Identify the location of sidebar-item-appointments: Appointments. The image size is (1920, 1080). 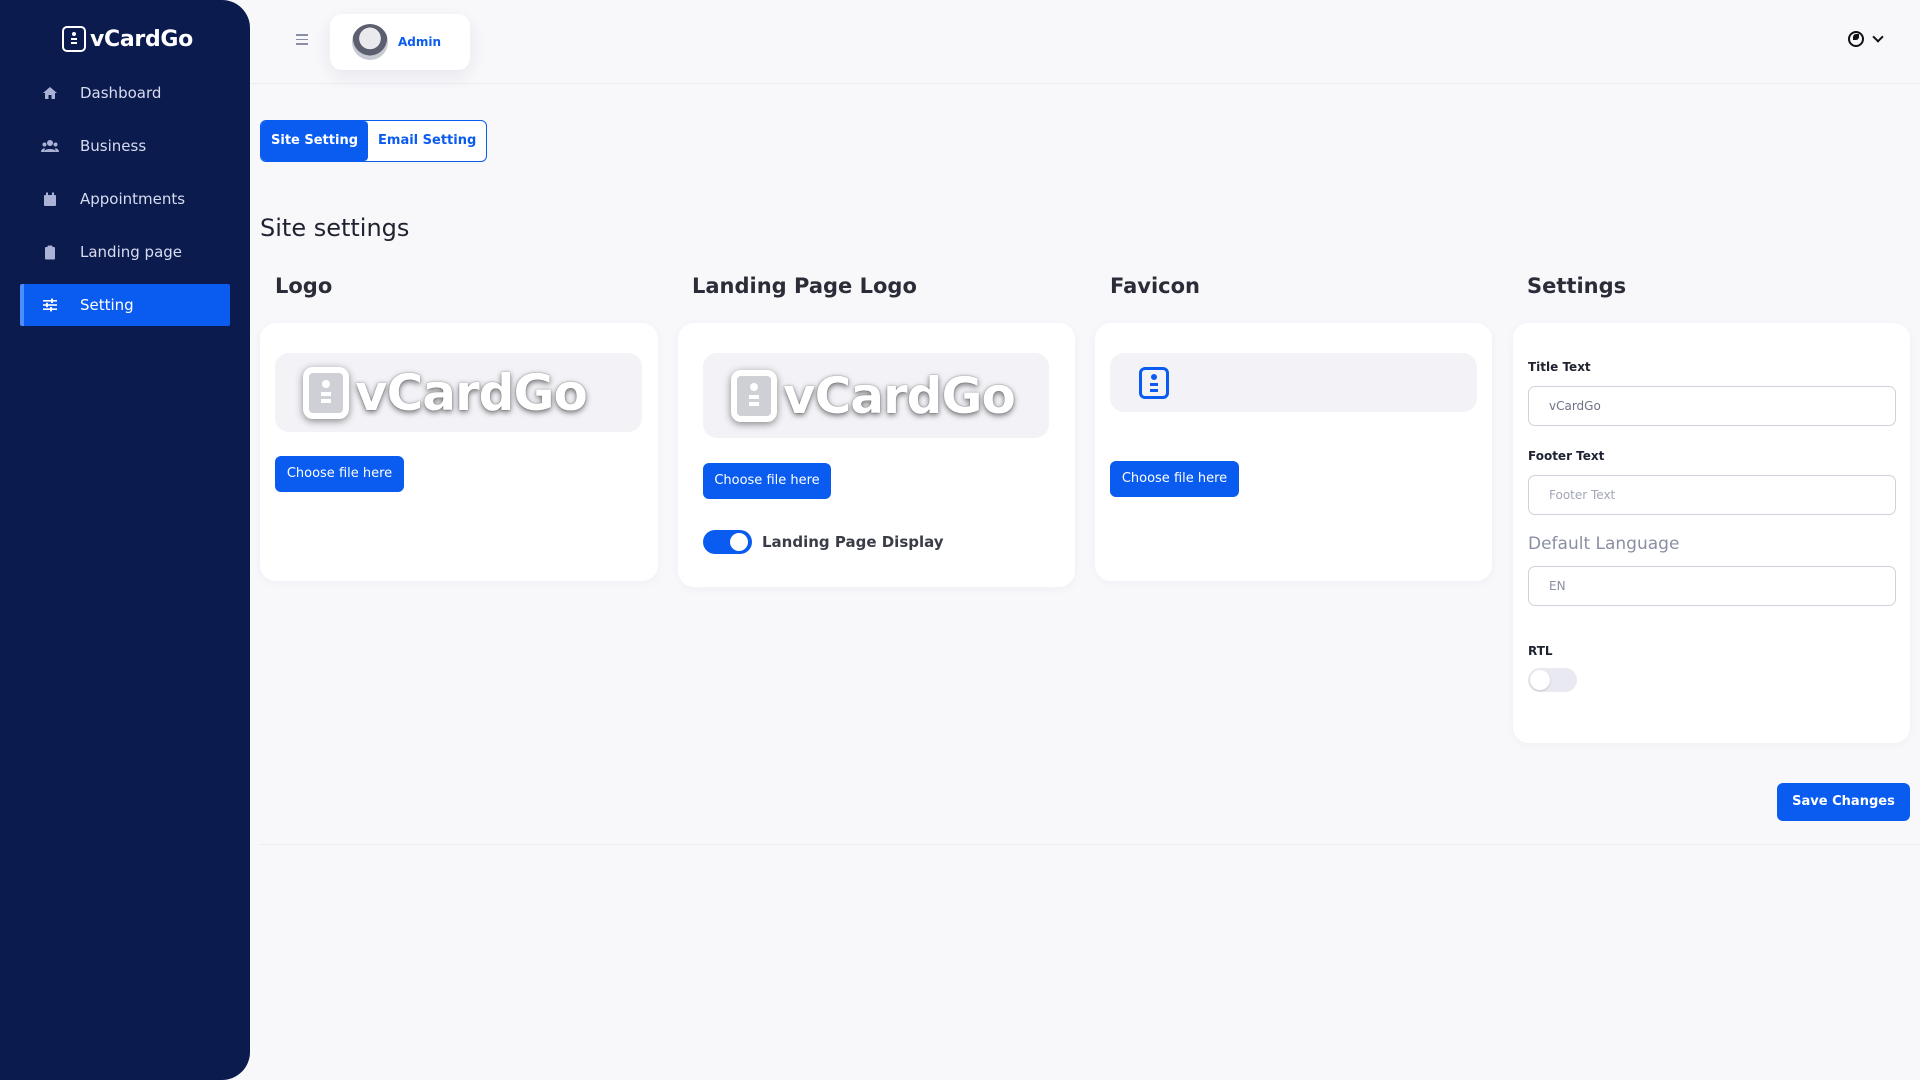
(125, 199).